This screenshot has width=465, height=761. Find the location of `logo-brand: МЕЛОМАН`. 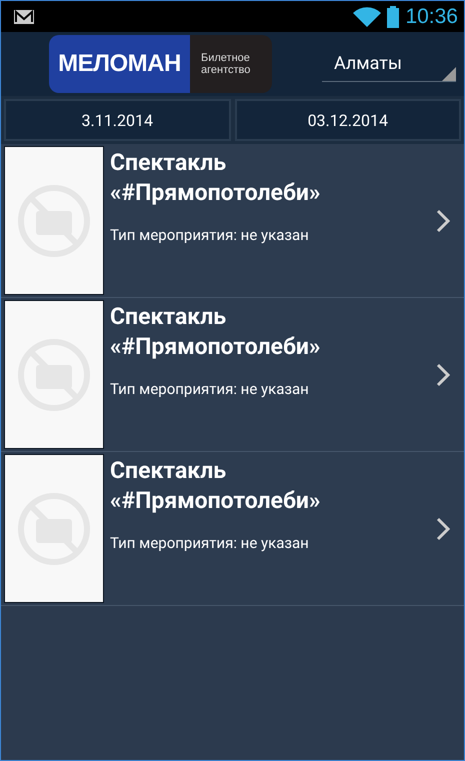

logo-brand: МЕЛОМАН is located at coordinates (119, 64).